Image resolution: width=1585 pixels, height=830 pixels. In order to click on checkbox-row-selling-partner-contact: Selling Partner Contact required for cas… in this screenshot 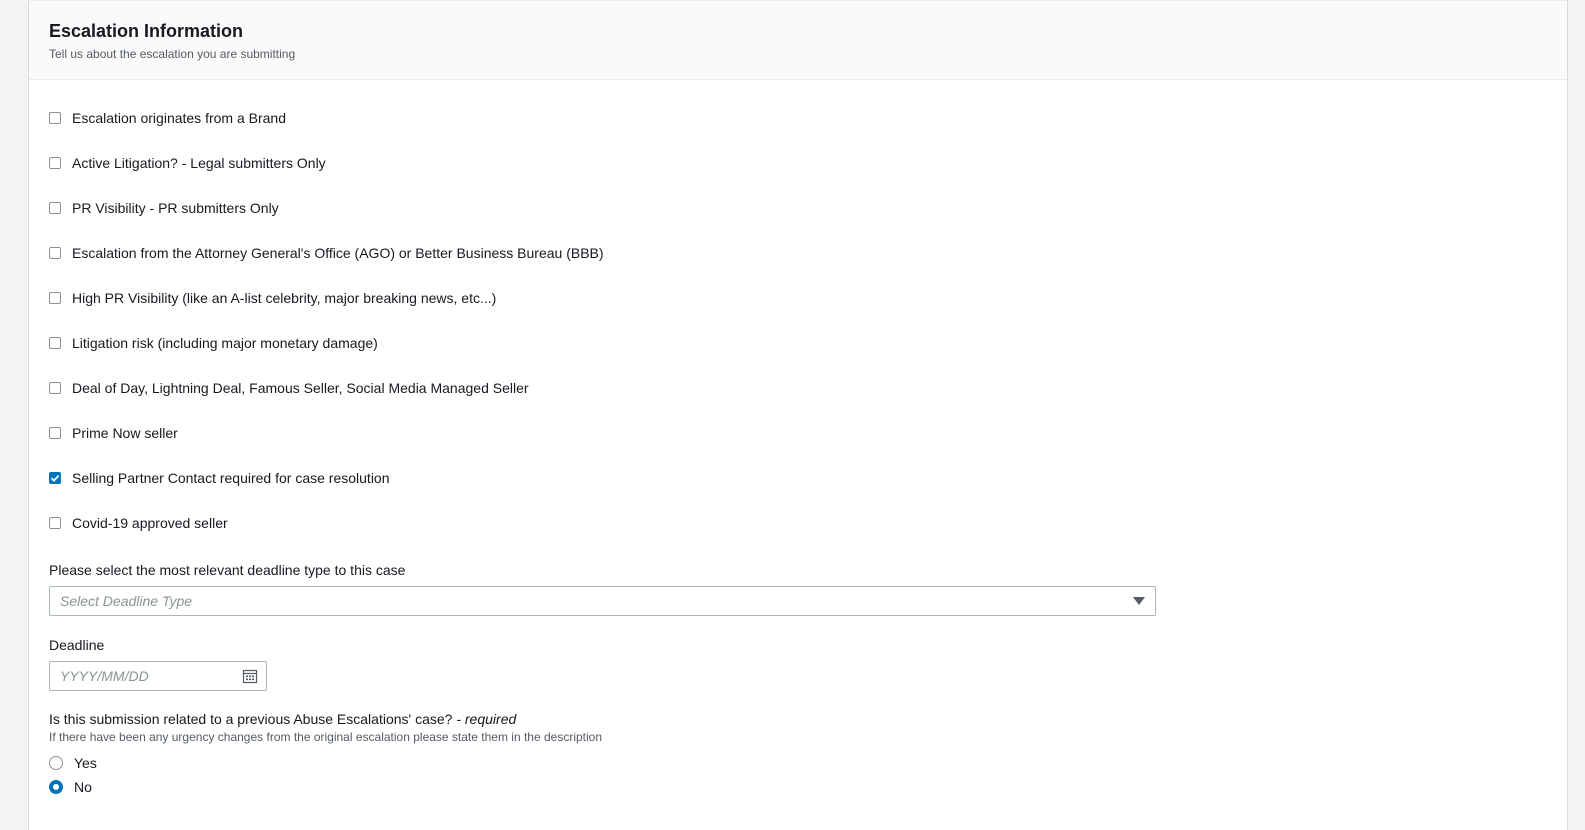, I will do `click(326, 477)`.